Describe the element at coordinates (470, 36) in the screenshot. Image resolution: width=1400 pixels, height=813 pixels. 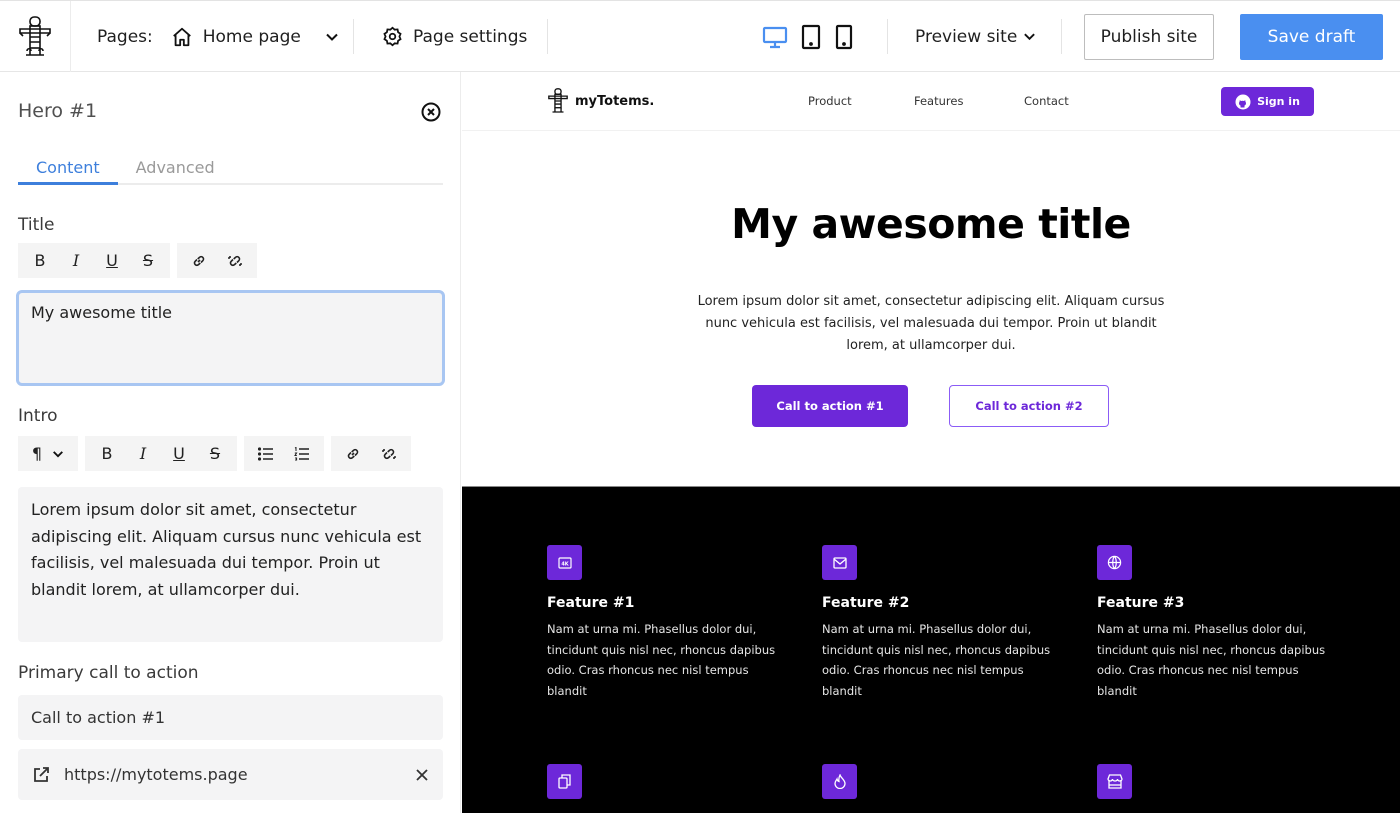
I see `page-settings-label: Page settings` at that location.